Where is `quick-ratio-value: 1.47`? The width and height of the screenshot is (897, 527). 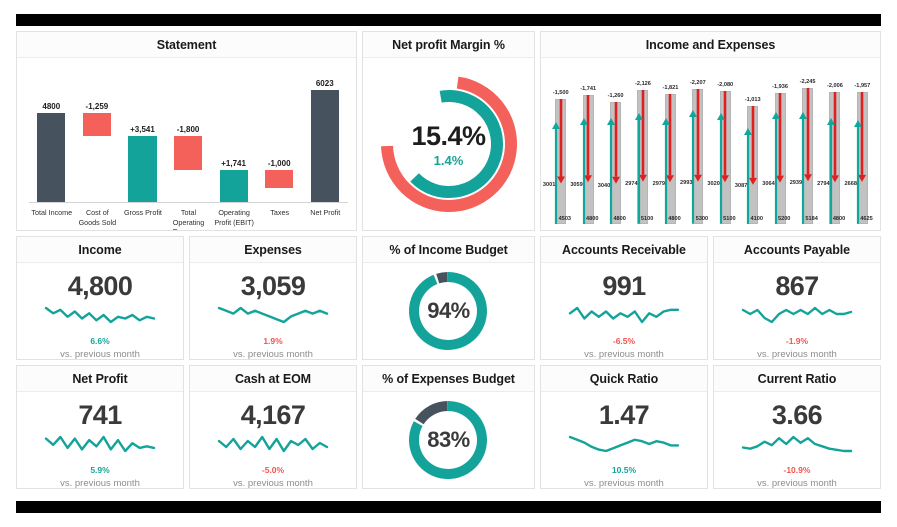
quick-ratio-value: 1.47 is located at coordinates (624, 415).